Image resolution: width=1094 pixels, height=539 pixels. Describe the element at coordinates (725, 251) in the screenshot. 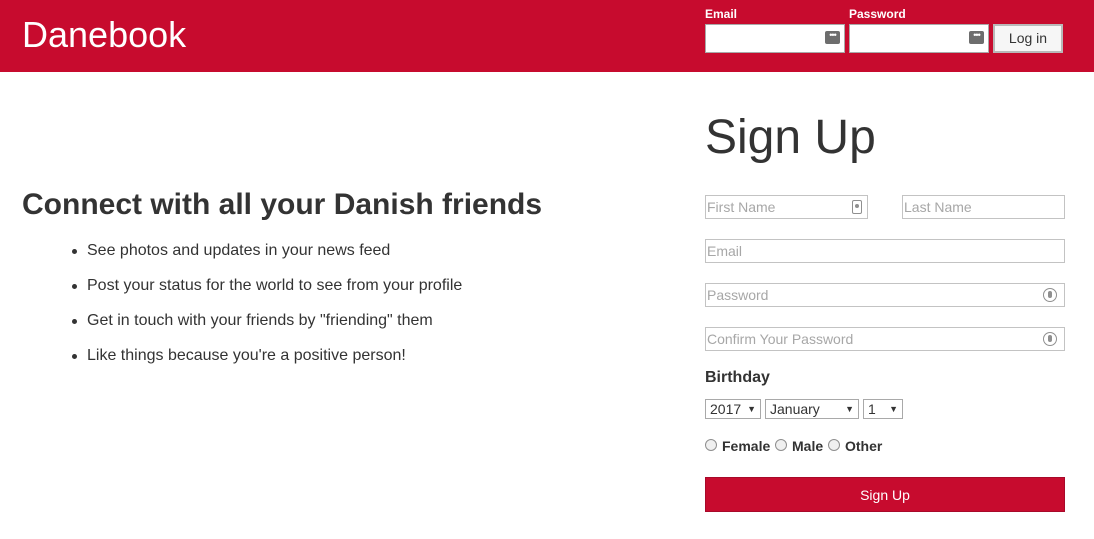

I see `email-placeholder: Email` at that location.